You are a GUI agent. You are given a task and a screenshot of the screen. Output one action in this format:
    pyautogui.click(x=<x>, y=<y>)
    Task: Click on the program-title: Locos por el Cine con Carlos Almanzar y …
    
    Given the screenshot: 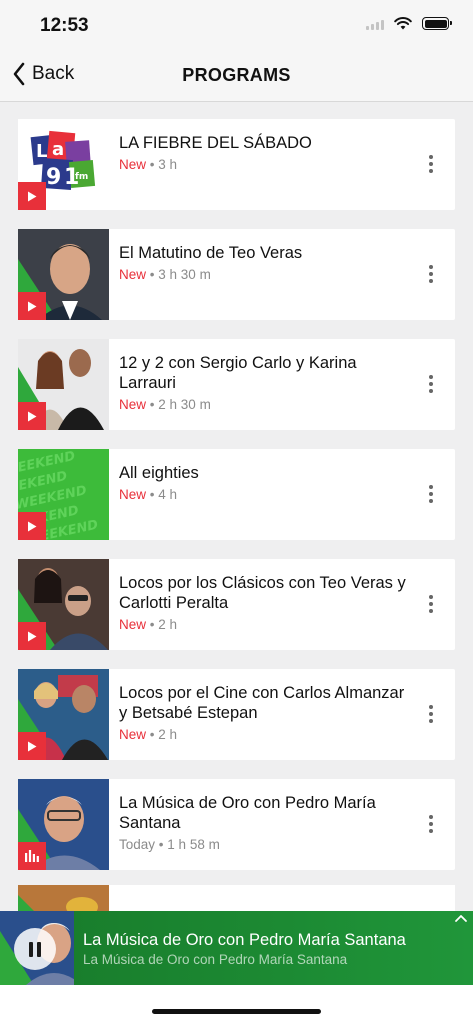 What is the action you would take?
    pyautogui.click(x=262, y=703)
    